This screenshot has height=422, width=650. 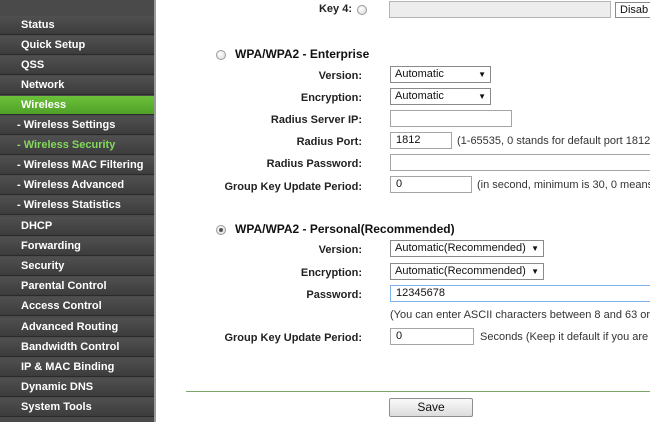 I want to click on radius-port-input: 1812, so click(x=421, y=140).